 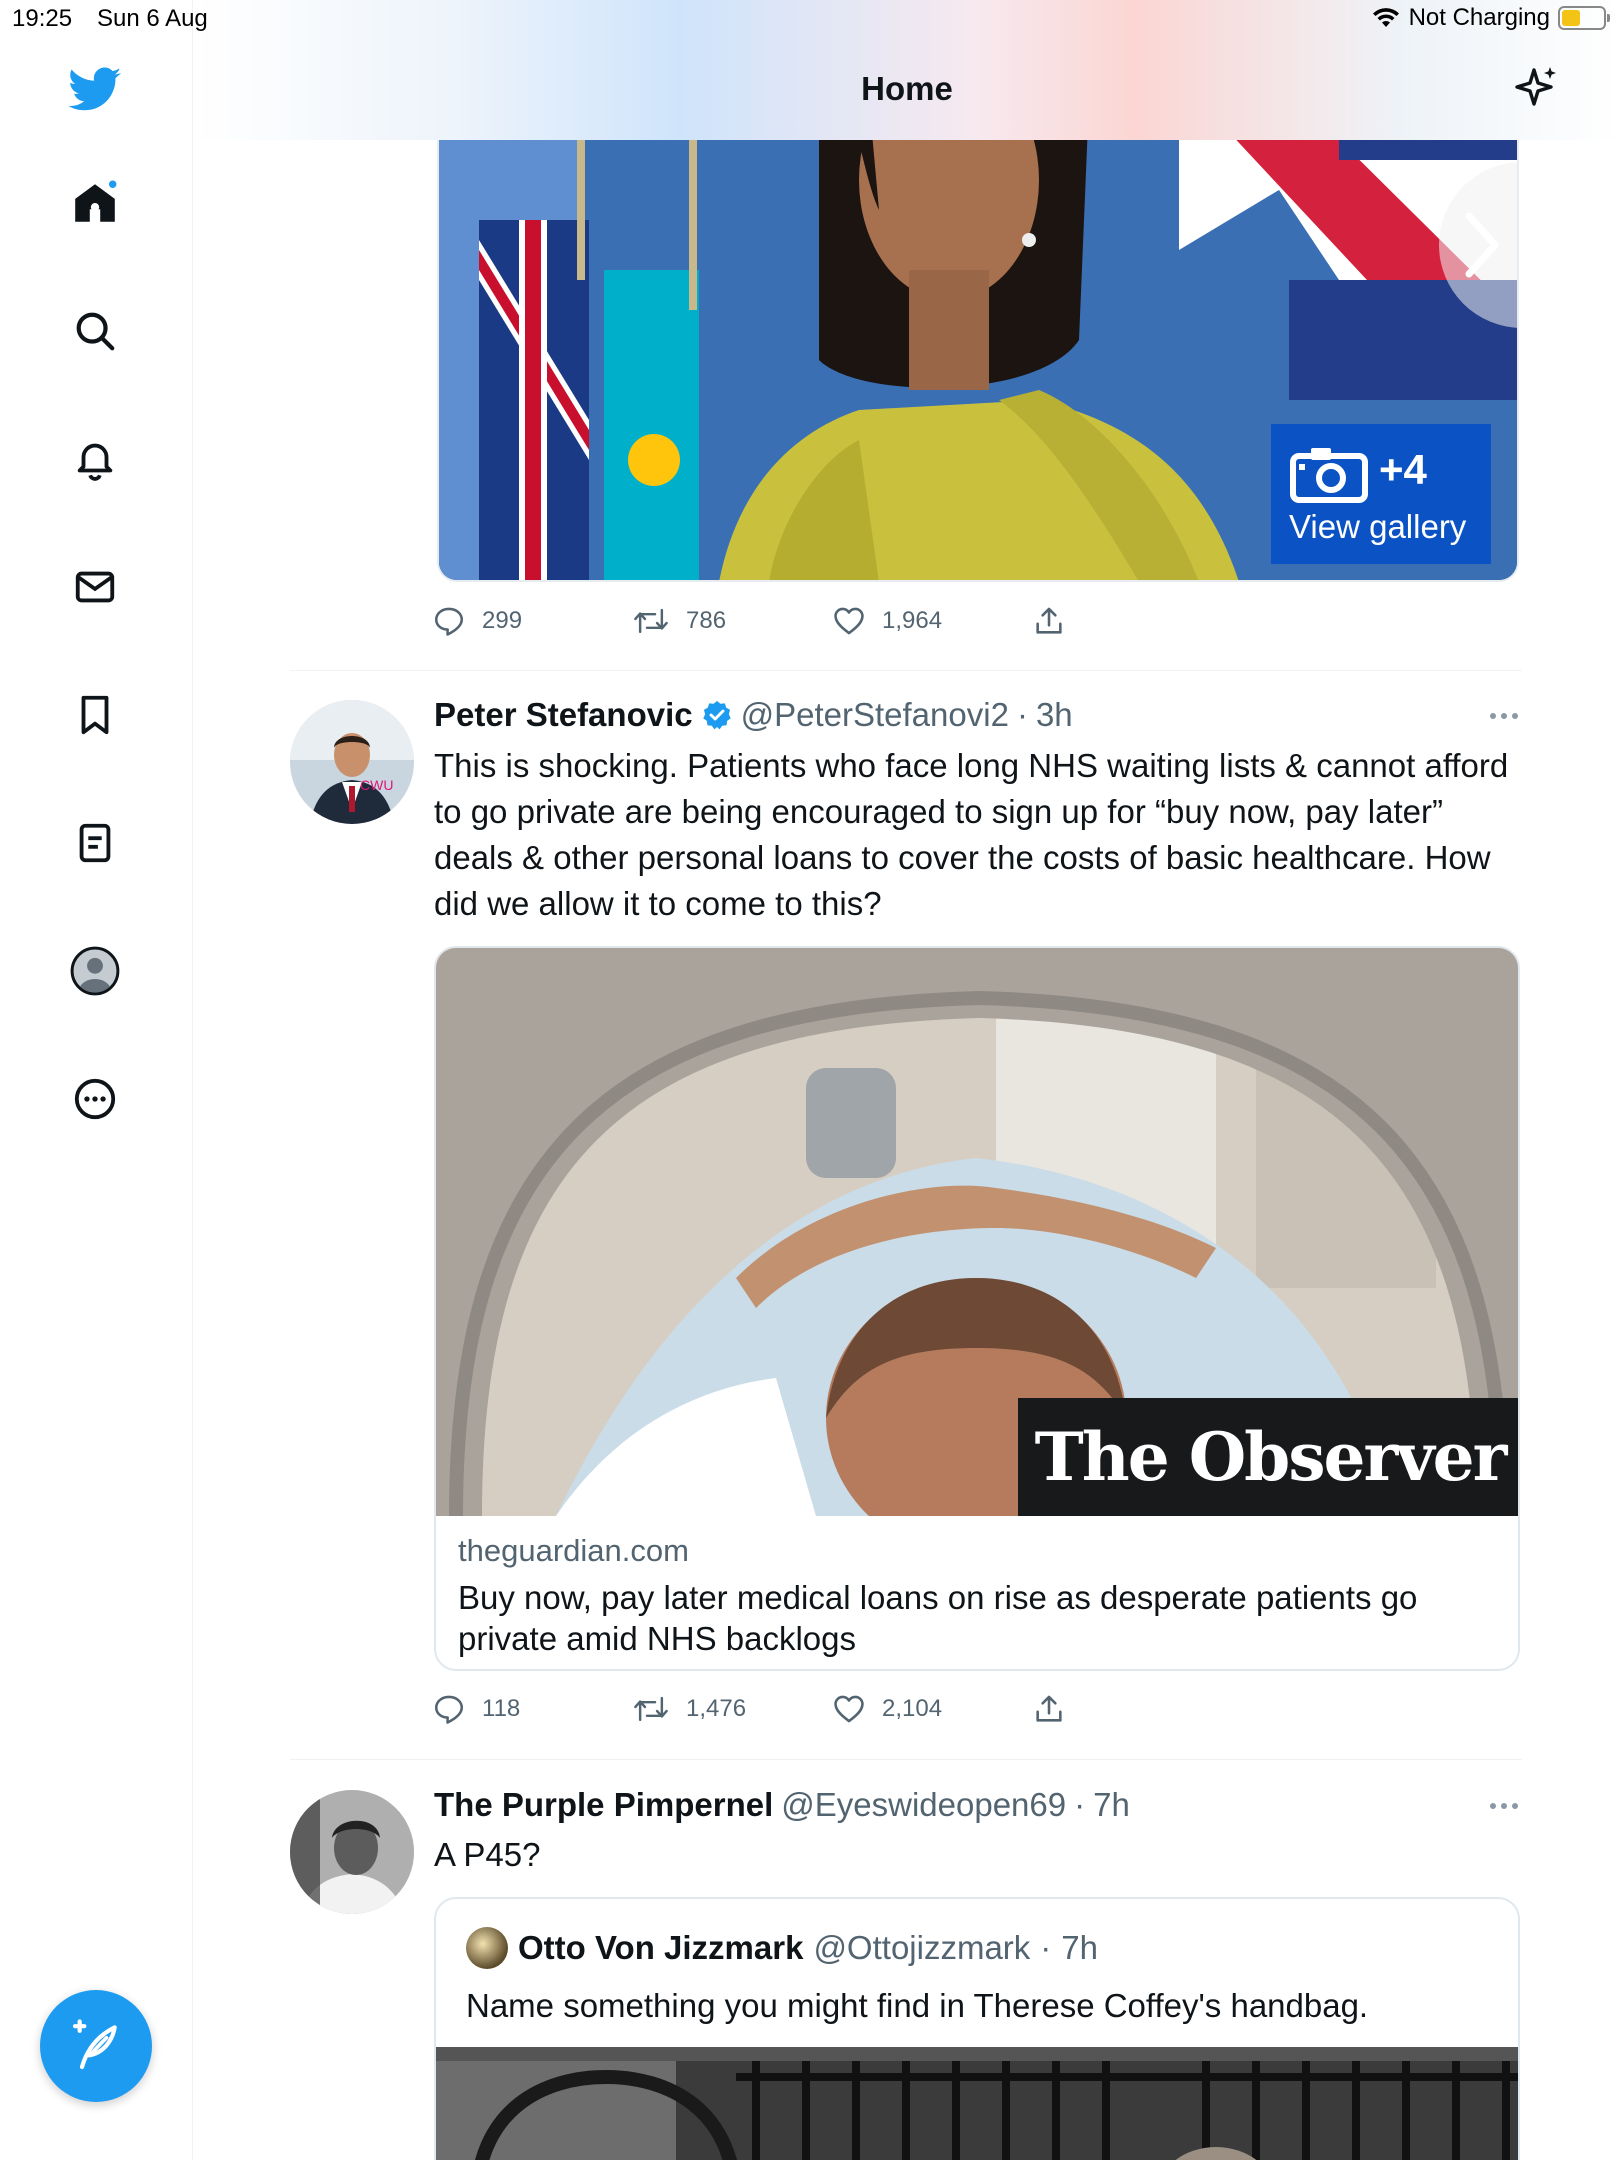 What do you see at coordinates (1378, 526) in the screenshot?
I see `gallery-label: View gallery` at bounding box center [1378, 526].